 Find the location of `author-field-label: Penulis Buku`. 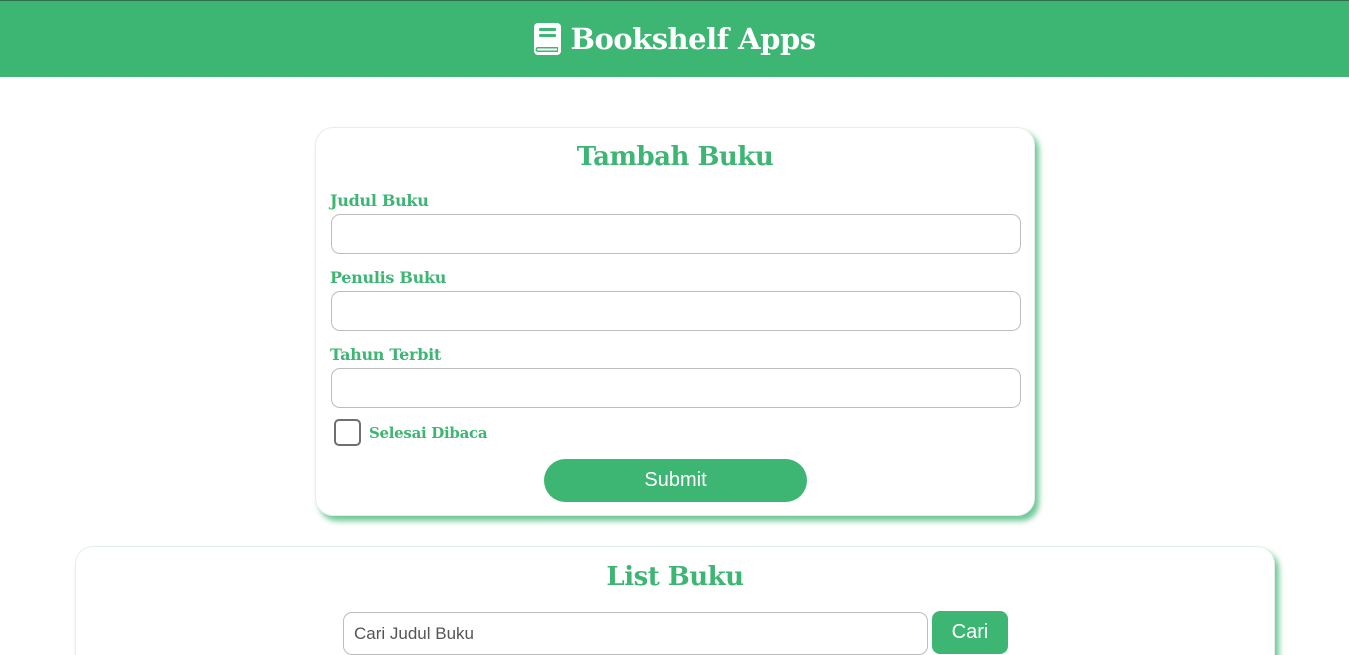

author-field-label: Penulis Buku is located at coordinates (388, 277).